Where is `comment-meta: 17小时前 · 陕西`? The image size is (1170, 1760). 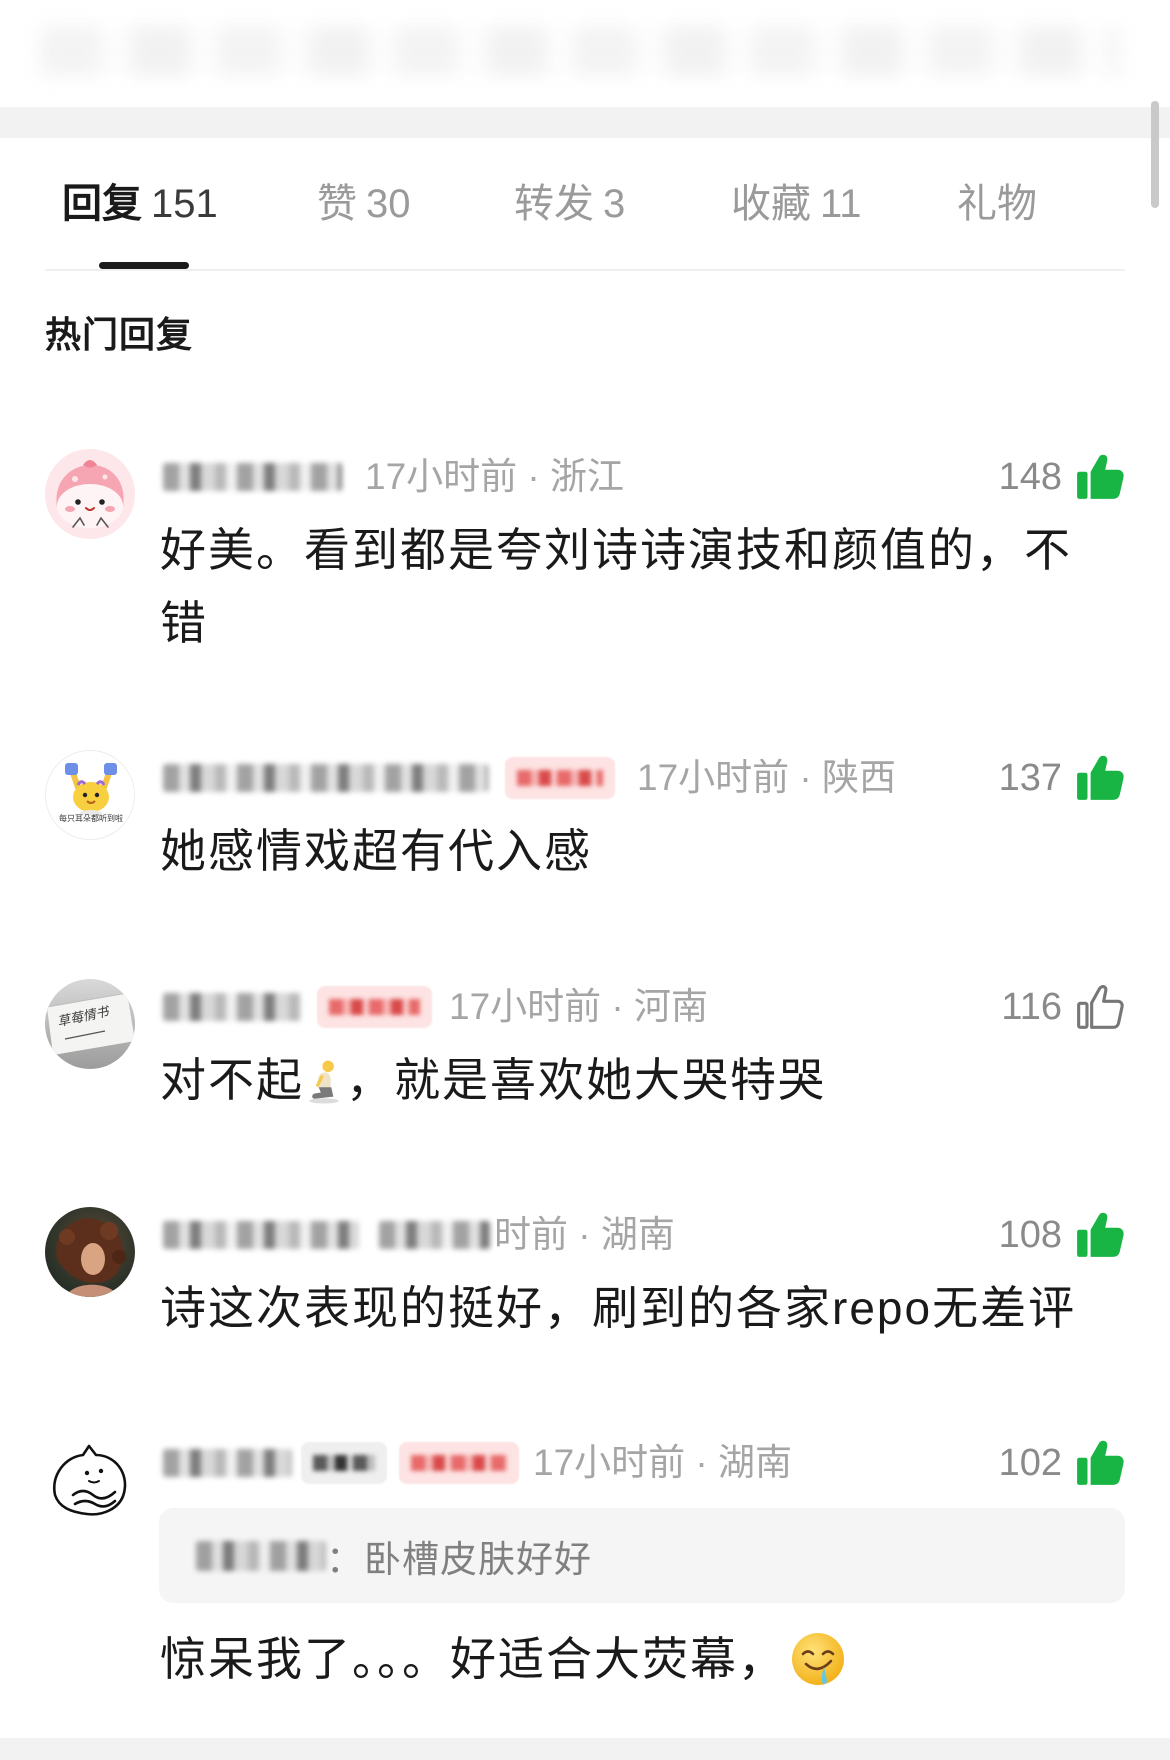
comment-meta: 17小时前 · 陕西 is located at coordinates (529, 778).